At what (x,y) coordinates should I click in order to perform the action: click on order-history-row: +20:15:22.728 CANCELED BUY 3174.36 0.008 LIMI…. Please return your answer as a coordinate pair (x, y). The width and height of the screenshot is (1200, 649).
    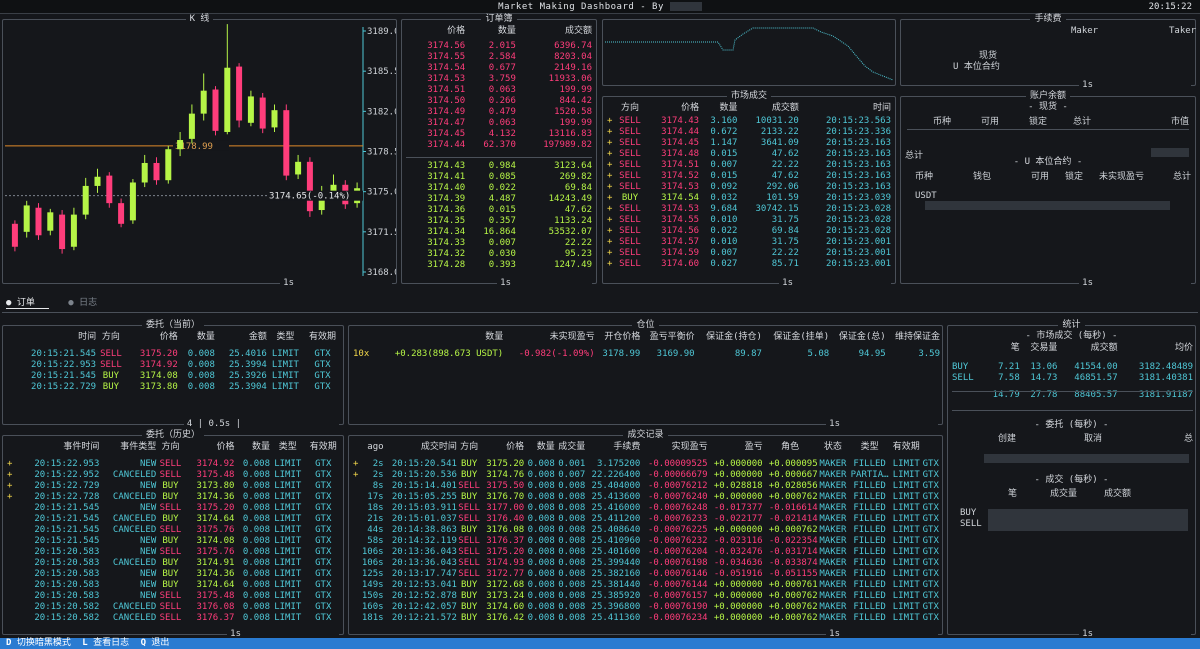
    Looking at the image, I should click on (174, 497).